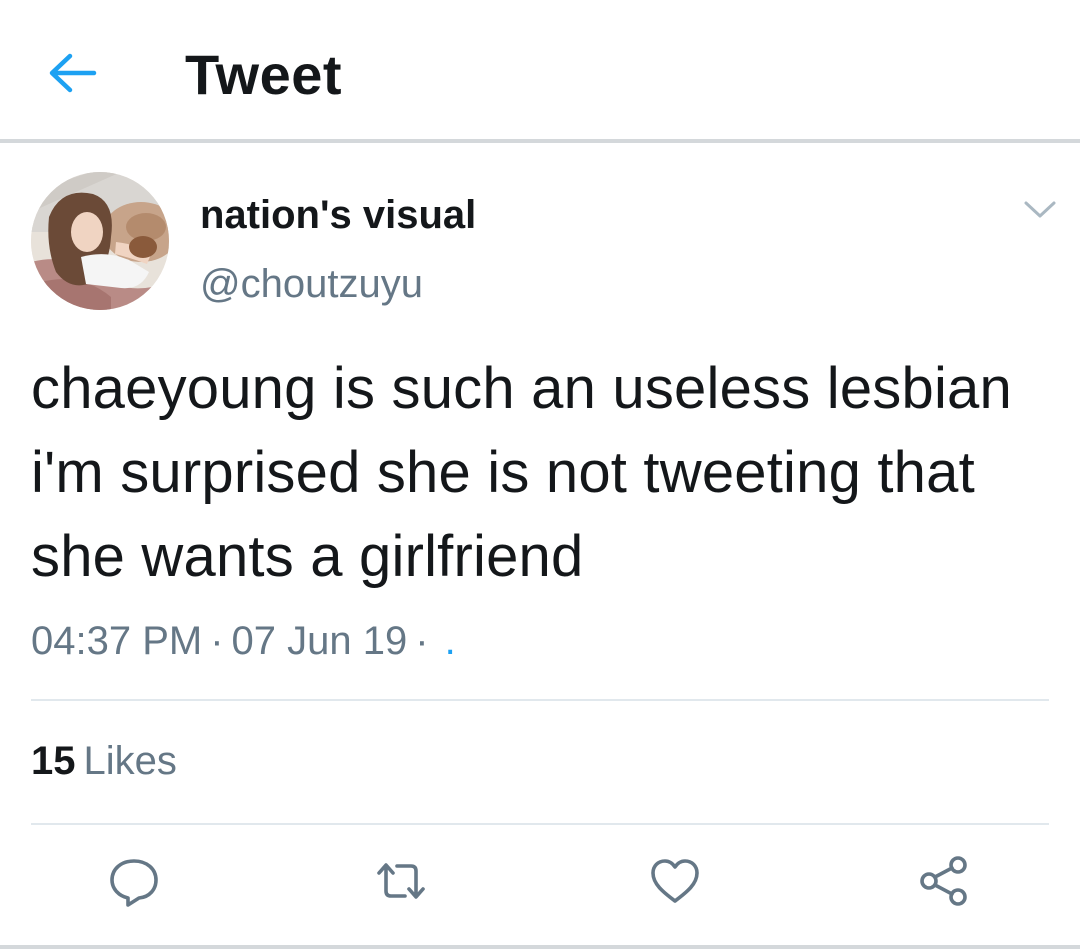  What do you see at coordinates (401, 881) in the screenshot?
I see `retweet-icon` at bounding box center [401, 881].